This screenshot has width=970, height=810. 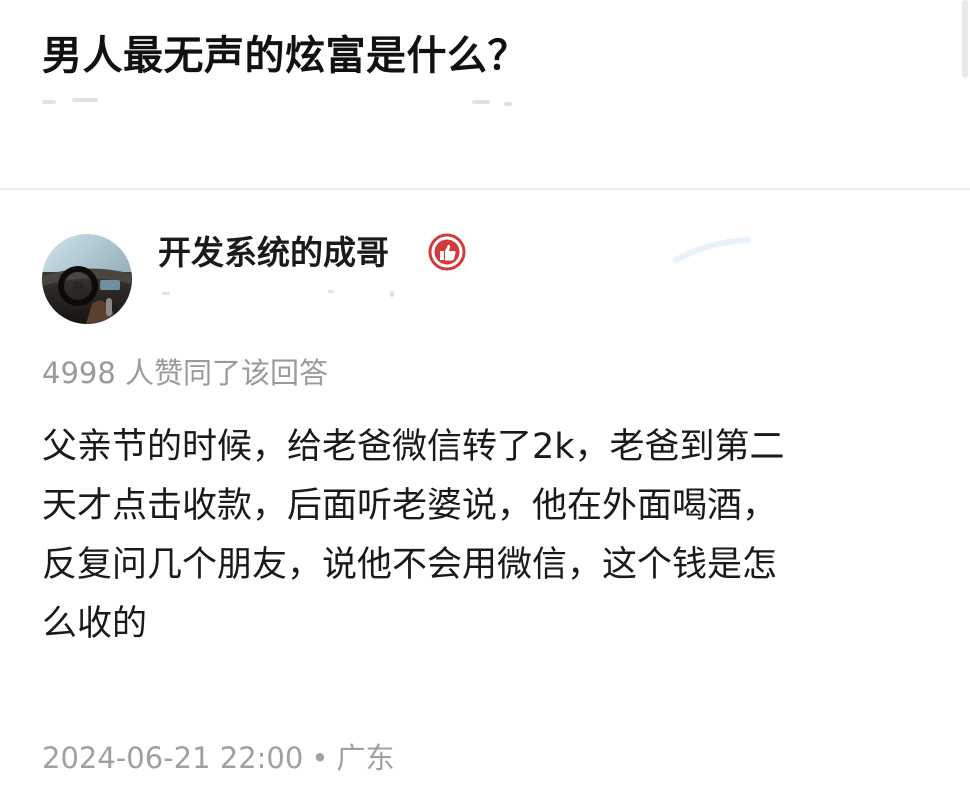 I want to click on question-title: 男人最无声的炫富是什么？, so click(x=285, y=56).